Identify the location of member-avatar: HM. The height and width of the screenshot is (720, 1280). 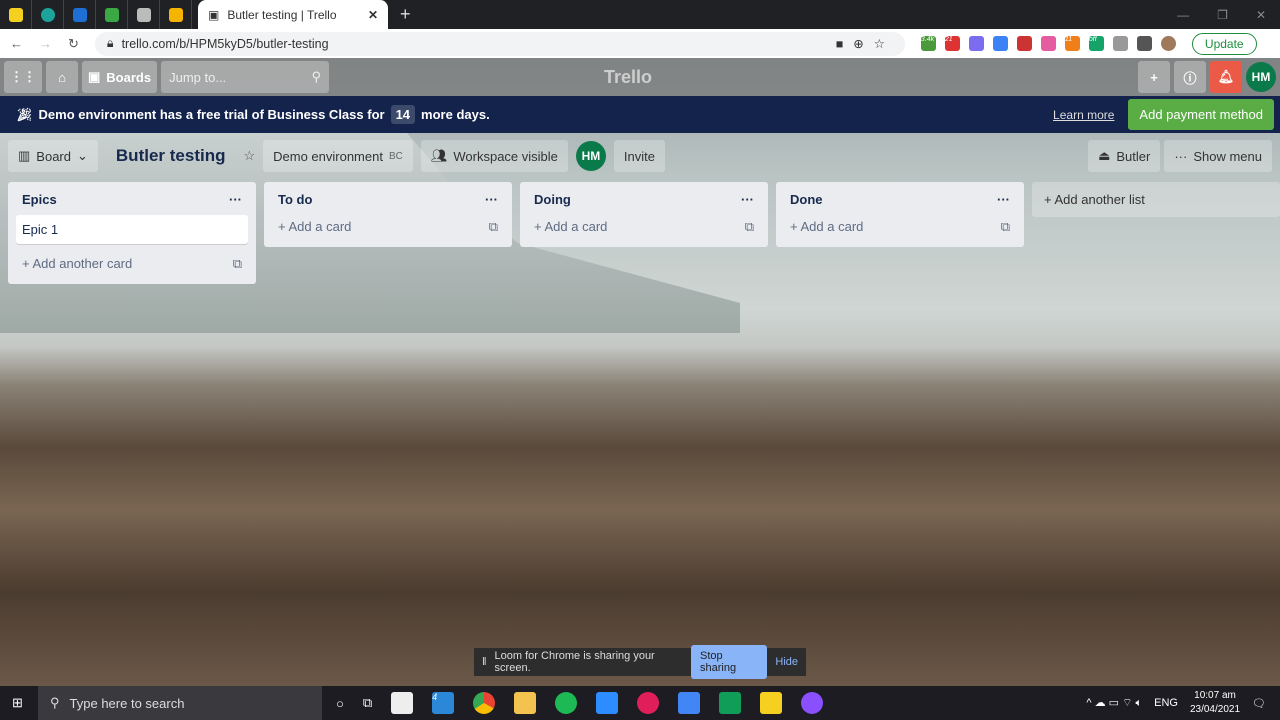
(590, 156).